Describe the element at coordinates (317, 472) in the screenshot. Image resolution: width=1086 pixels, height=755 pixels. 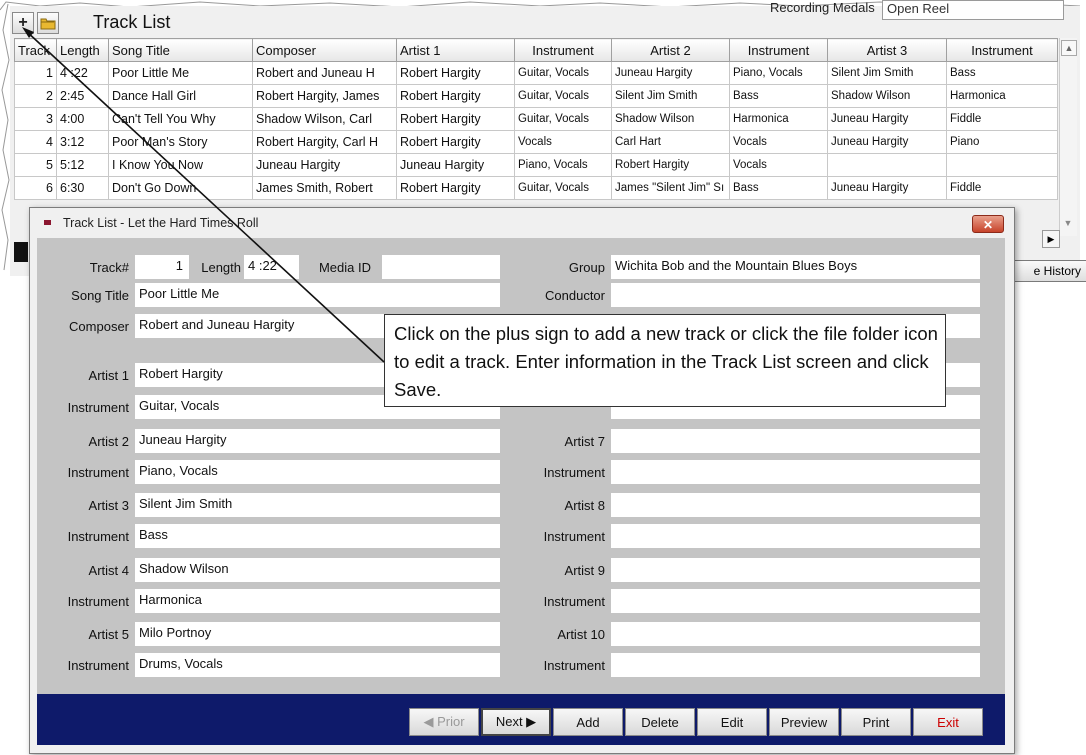
I see `instrument-2-field: Piano, Vocals` at that location.